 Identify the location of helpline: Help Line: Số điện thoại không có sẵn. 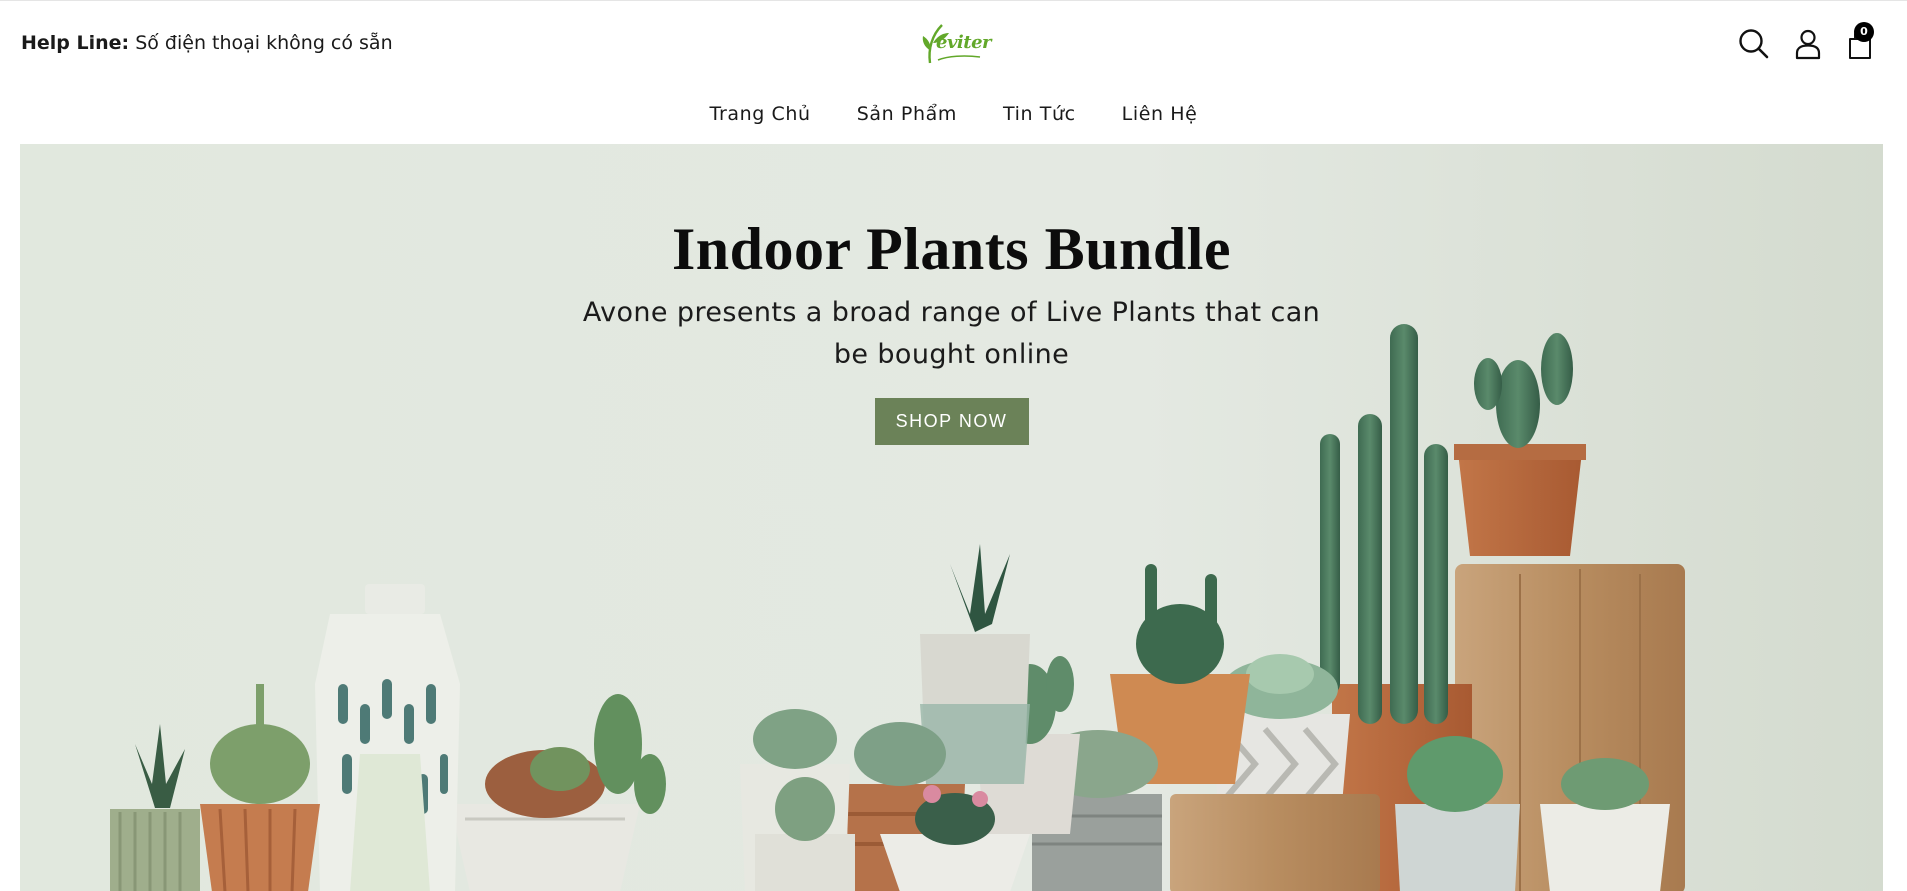
(207, 43).